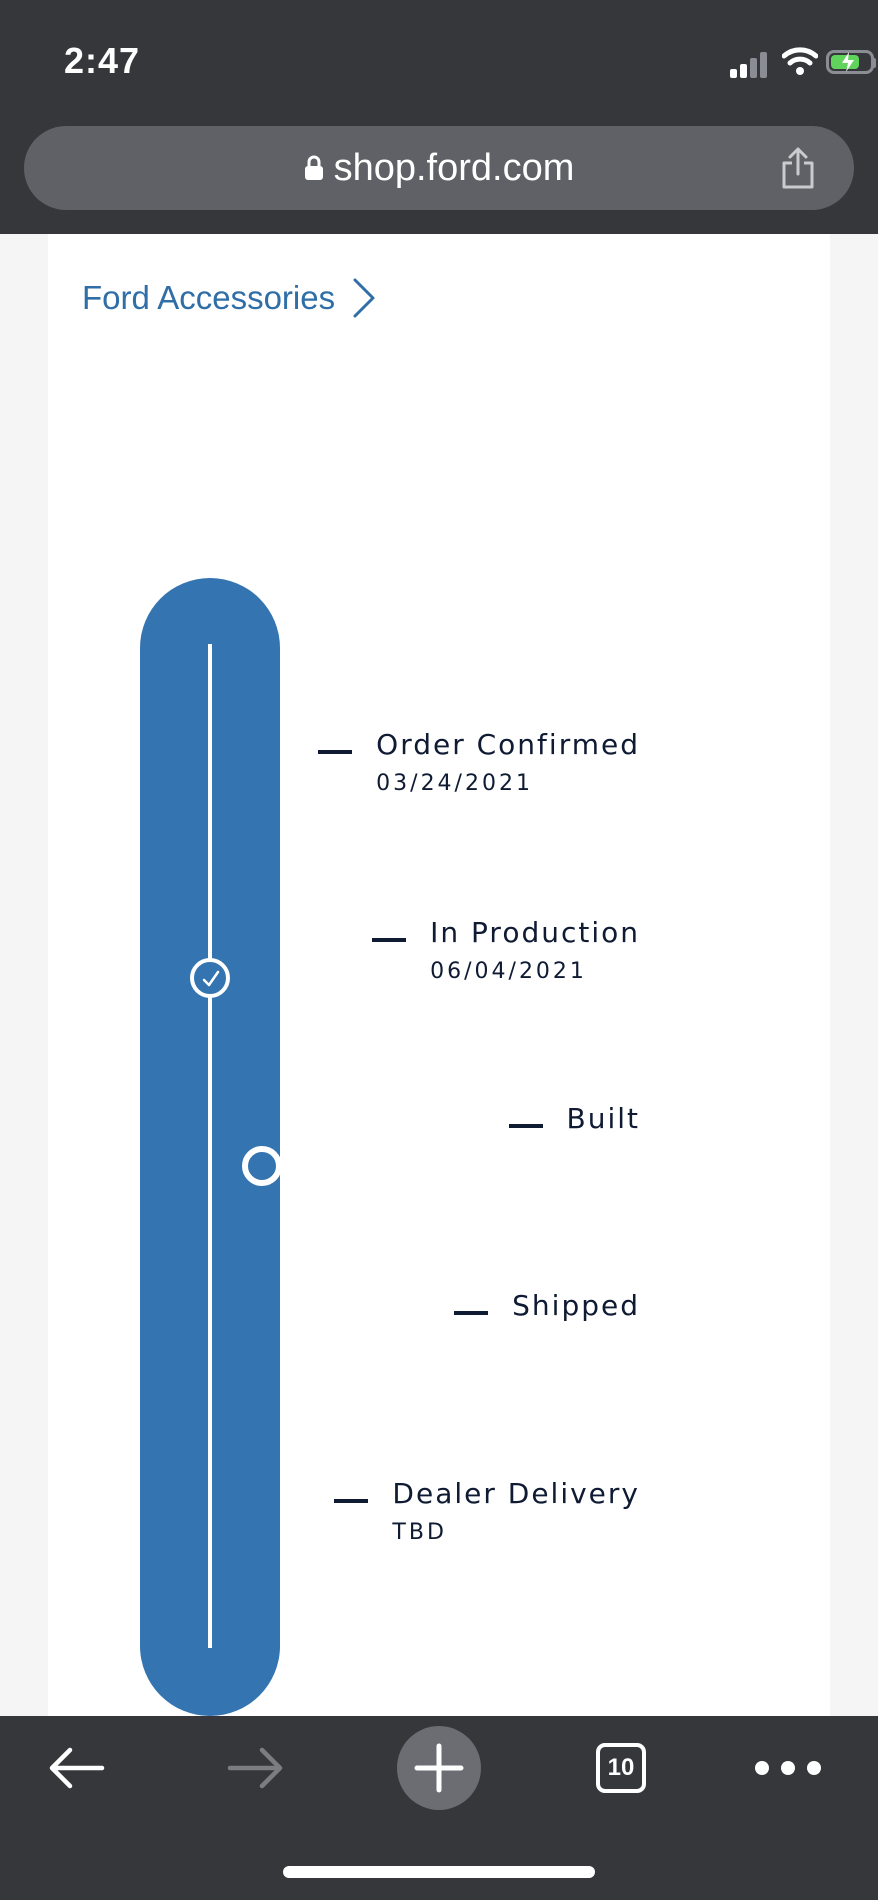 This screenshot has height=1900, width=878. I want to click on tabs-icon: 10, so click(621, 1768).